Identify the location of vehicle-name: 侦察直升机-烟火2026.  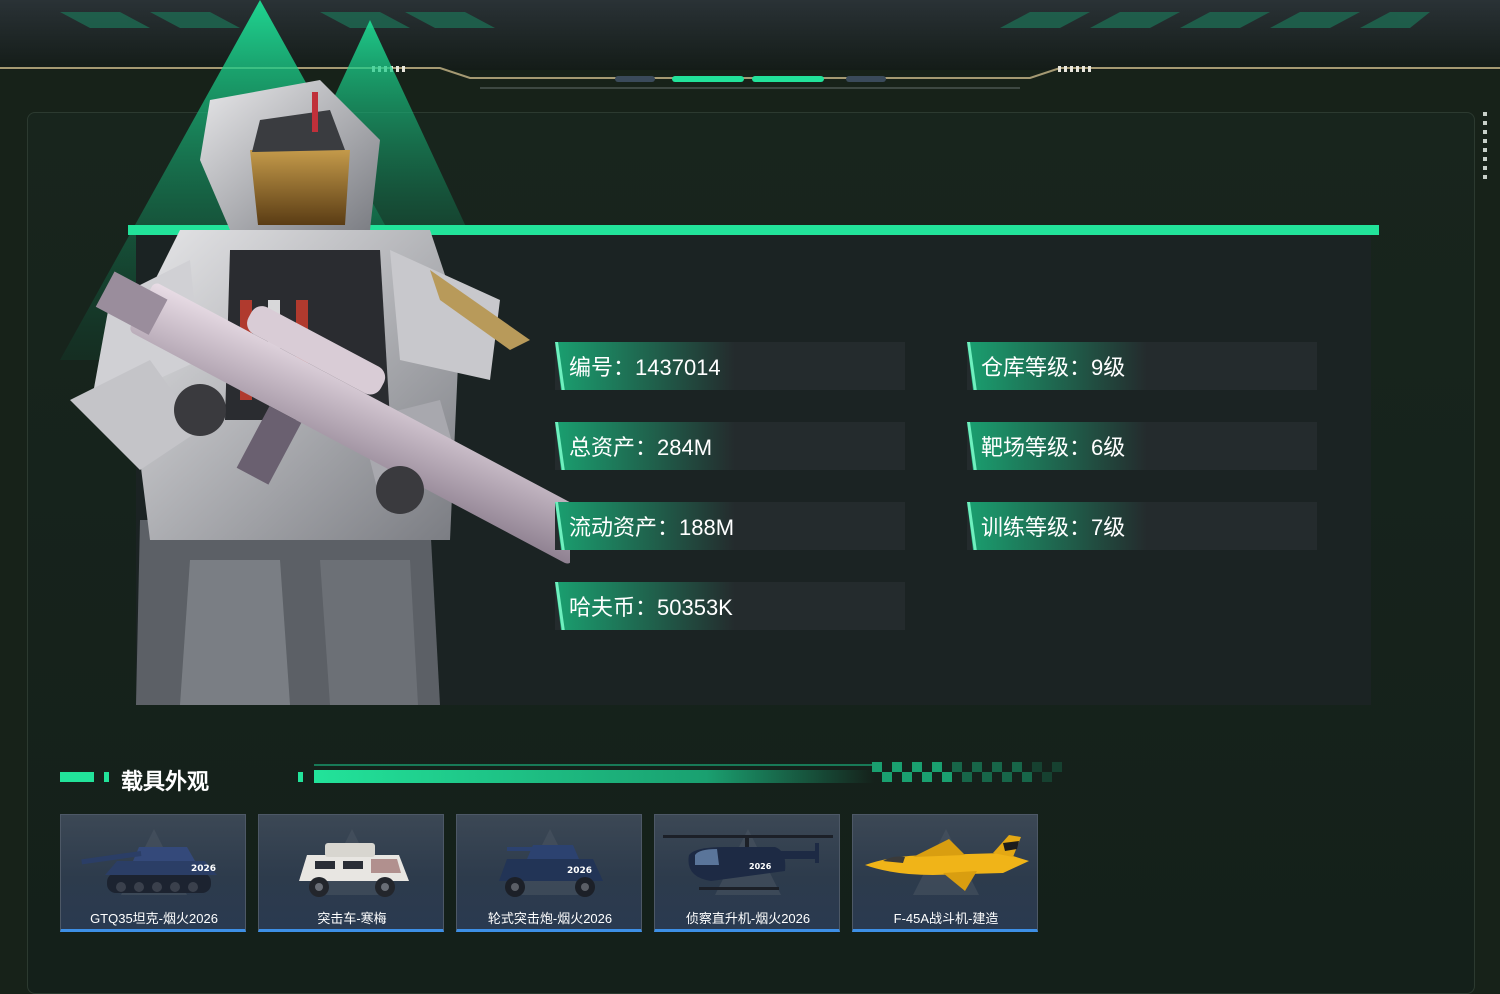
(748, 918).